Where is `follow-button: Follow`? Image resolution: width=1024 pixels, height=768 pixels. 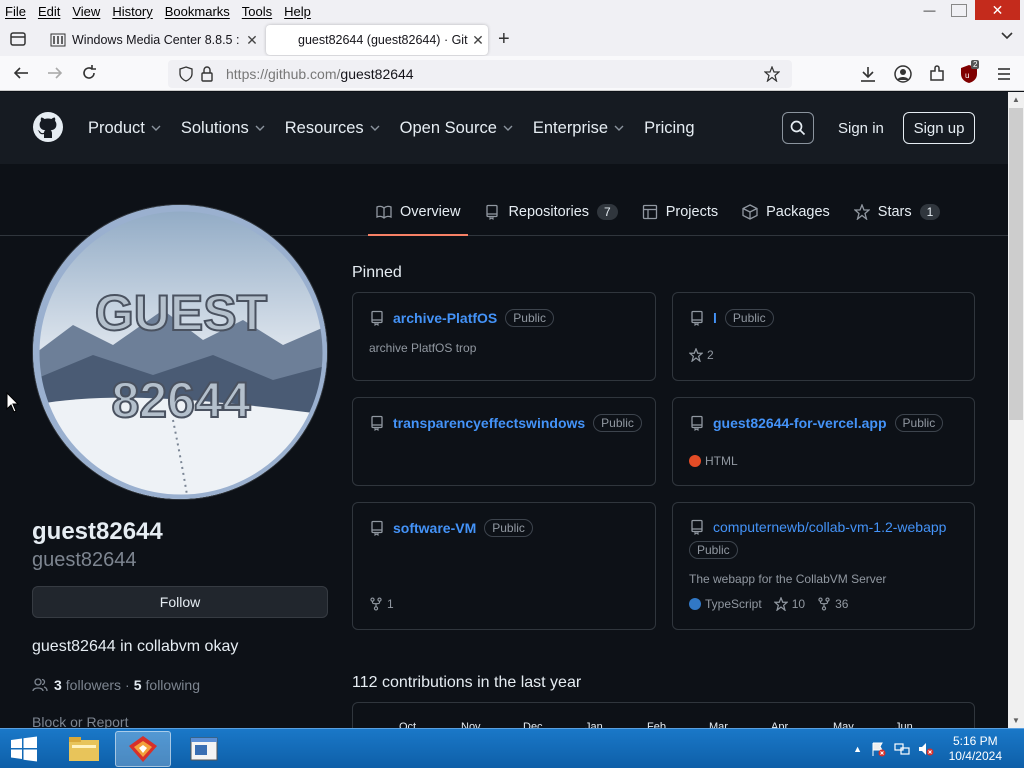
follow-button: Follow is located at coordinates (180, 602).